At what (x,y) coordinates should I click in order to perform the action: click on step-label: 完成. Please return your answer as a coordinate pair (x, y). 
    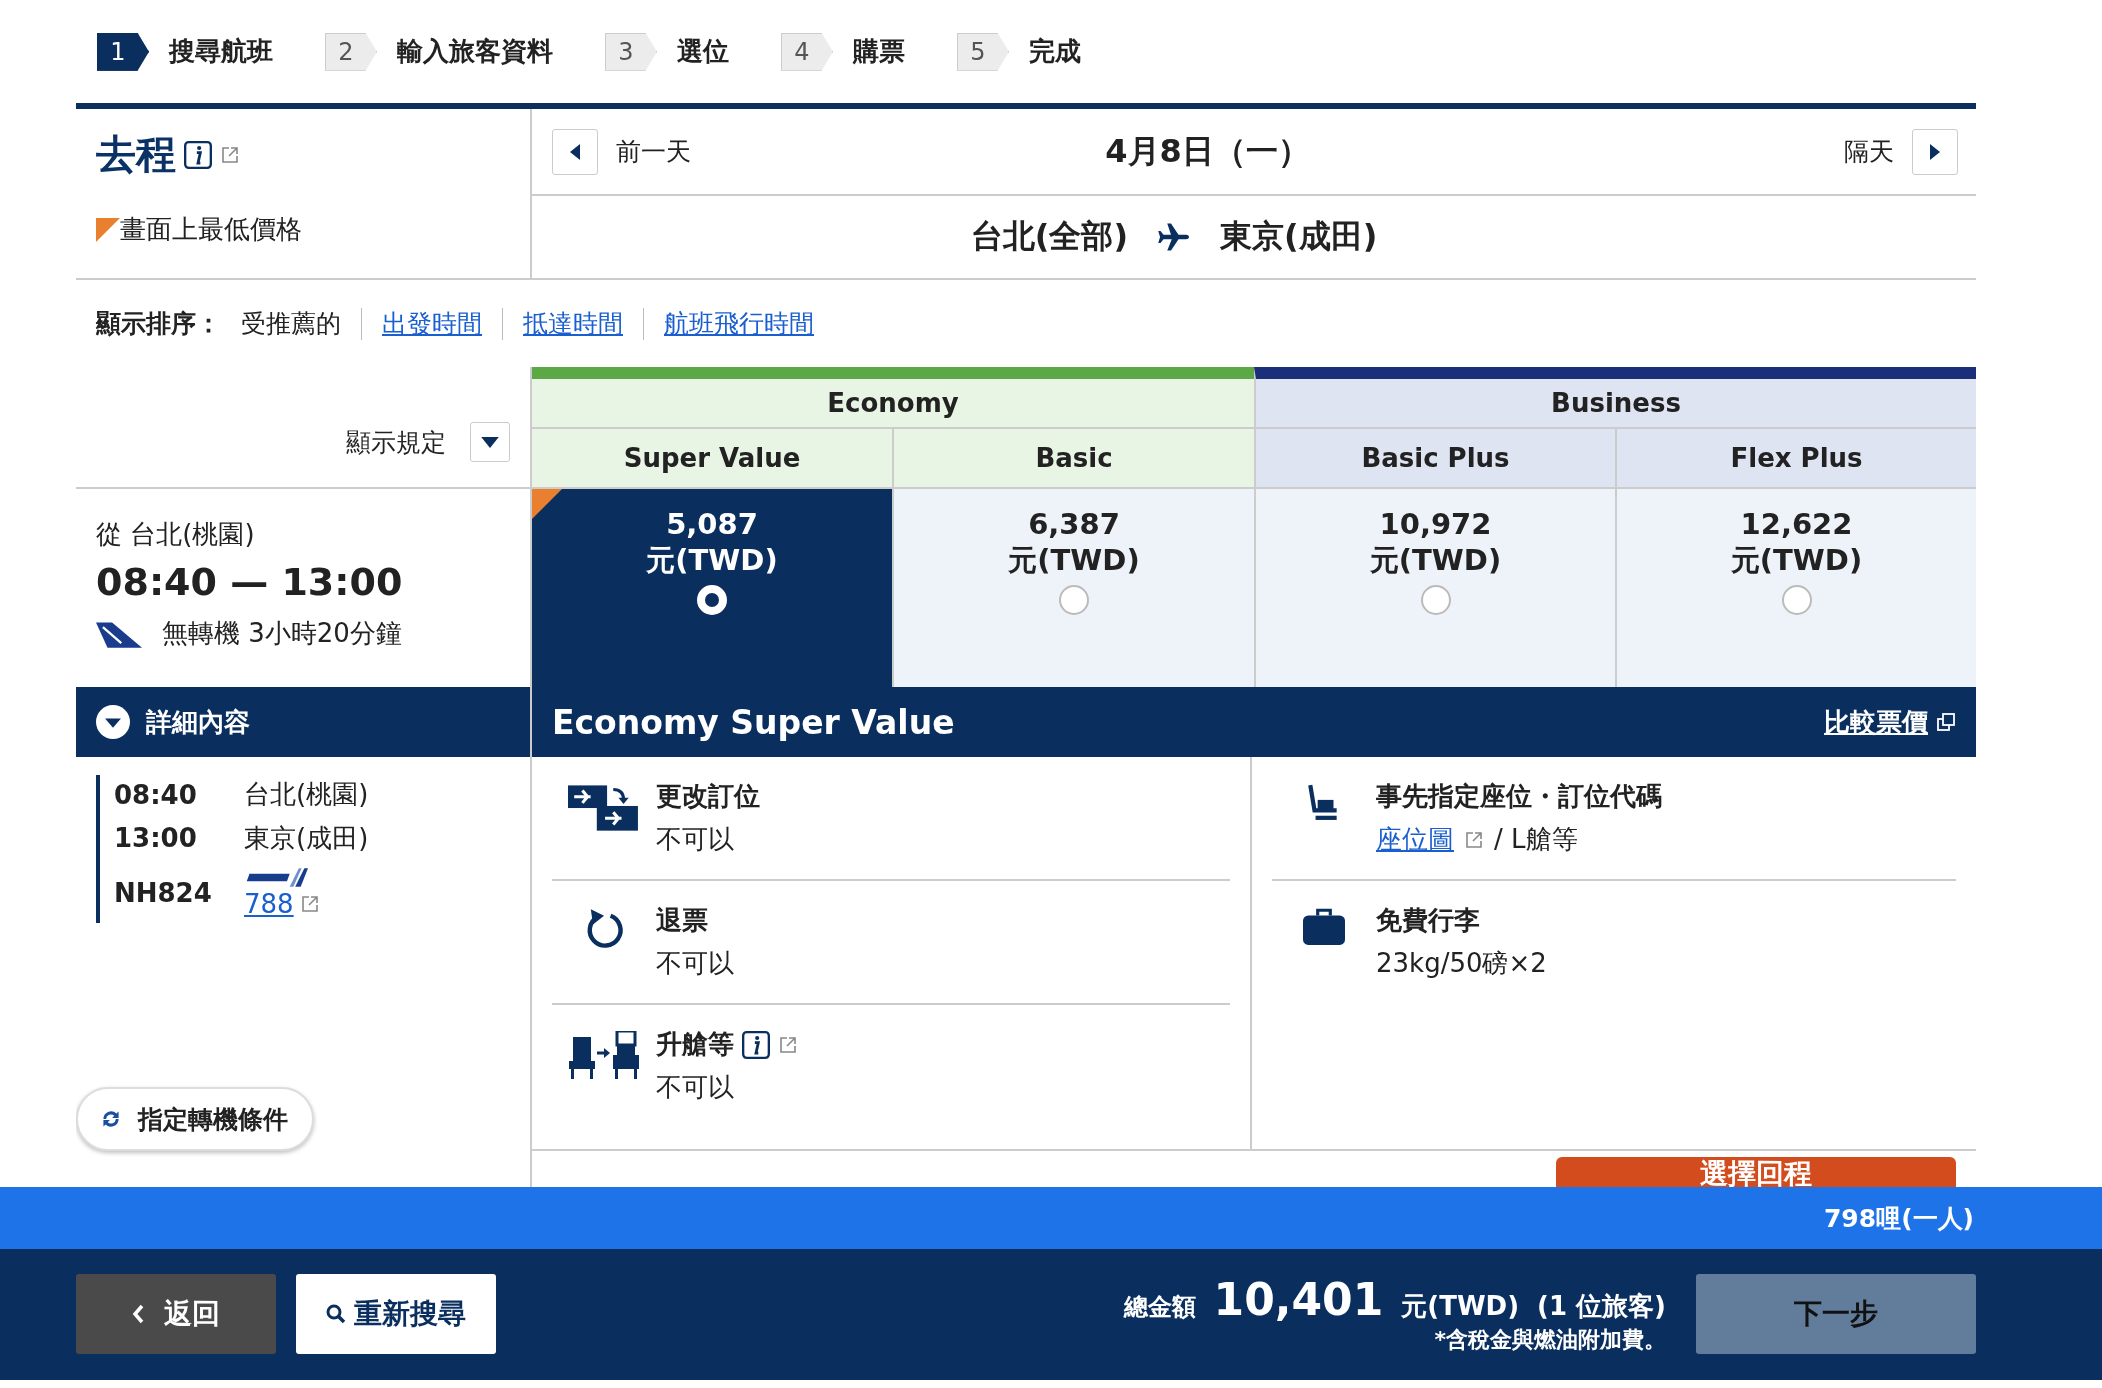
    Looking at the image, I should click on (1055, 52).